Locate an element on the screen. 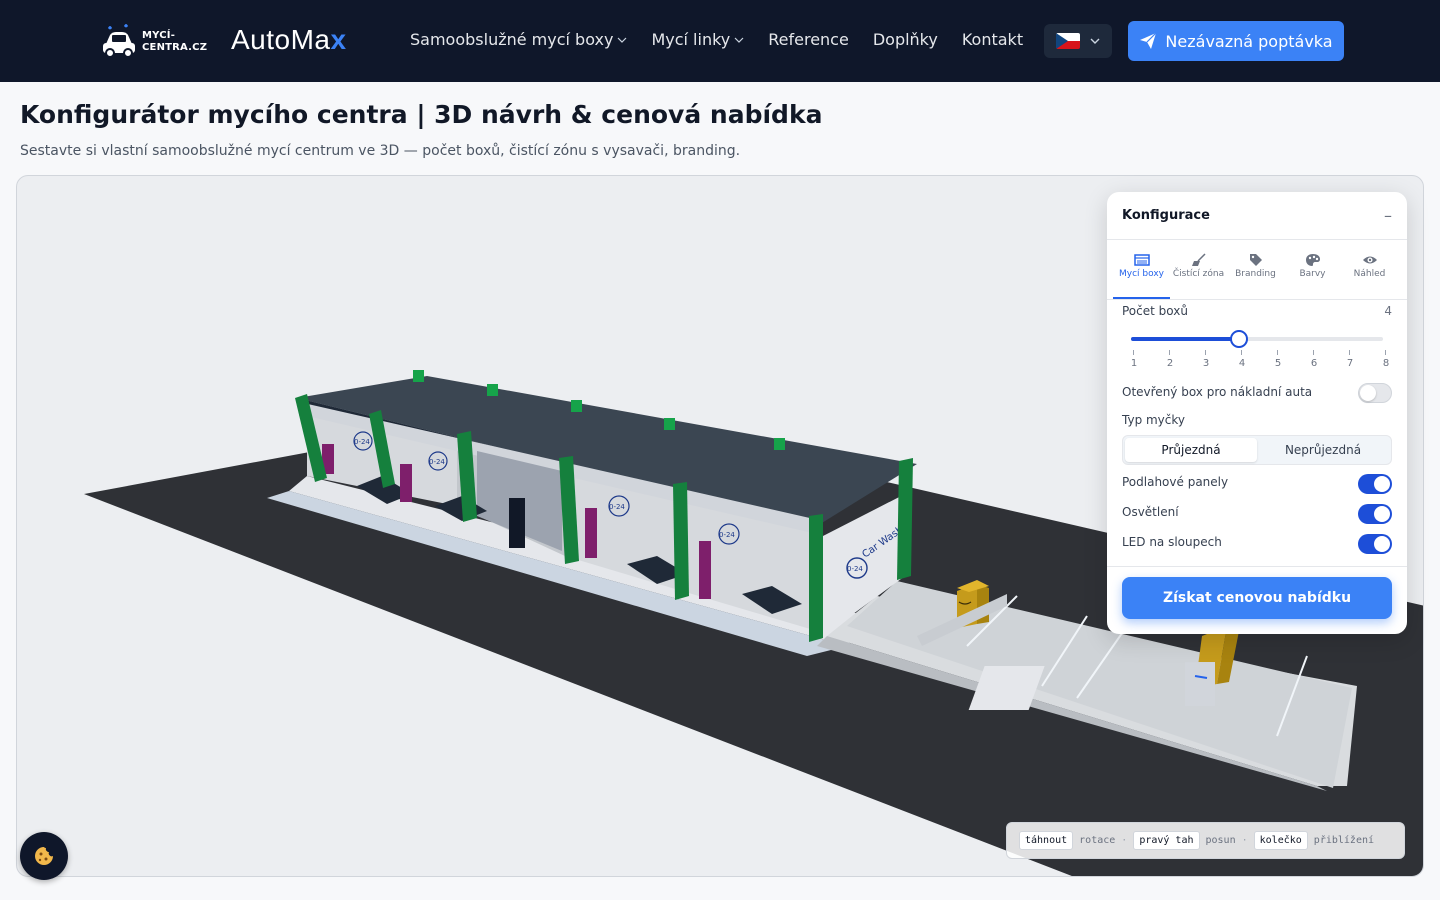  box-count-label: Počet boxů is located at coordinates (1155, 311).